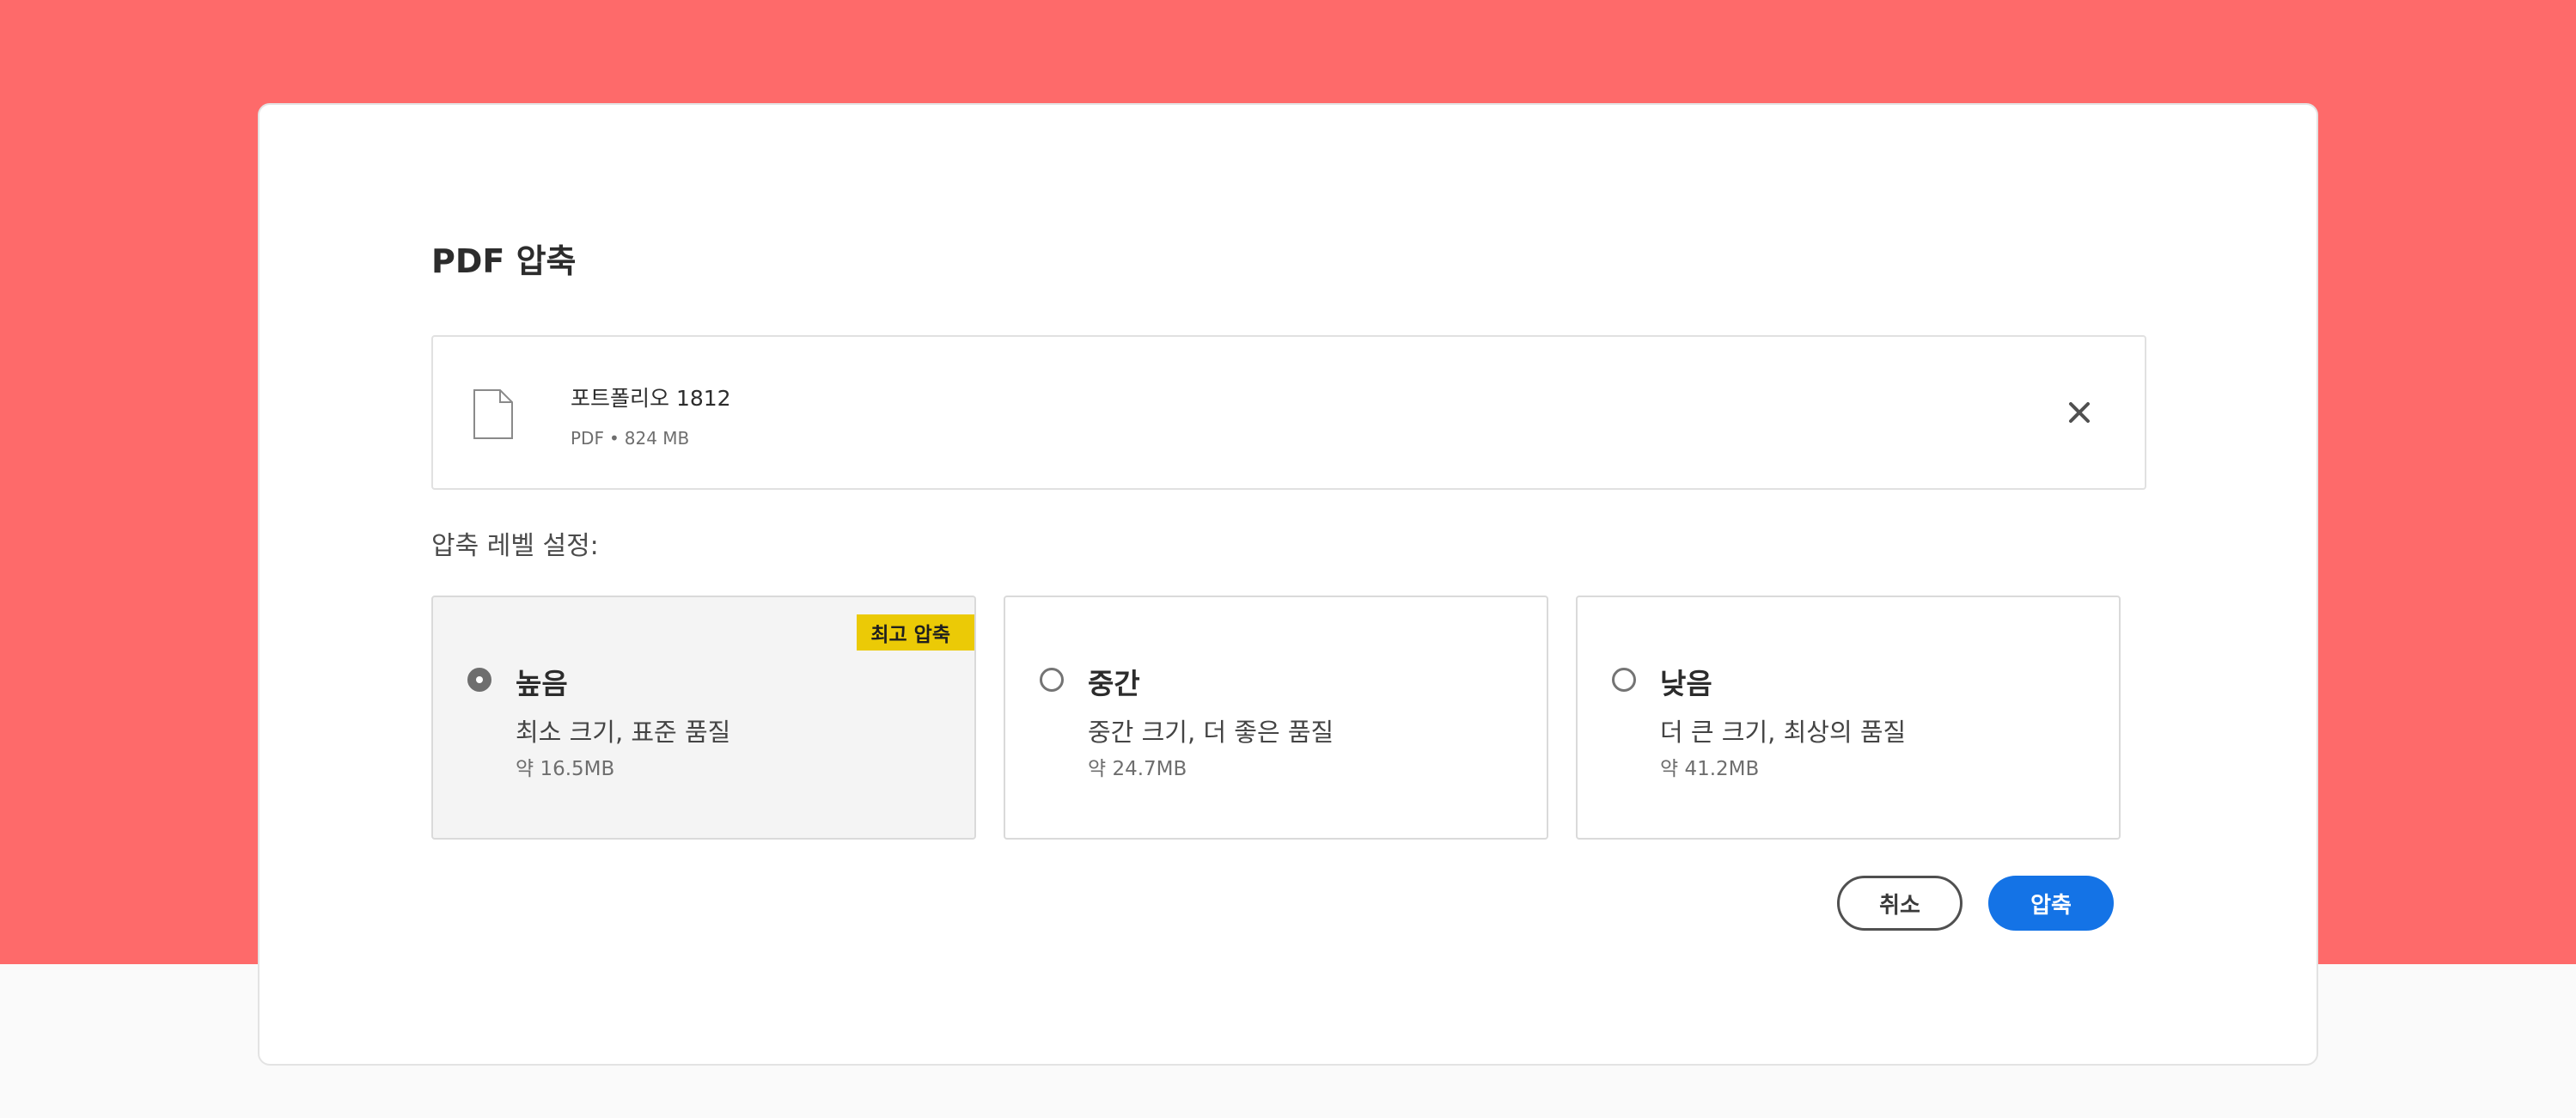 The image size is (2576, 1118). What do you see at coordinates (504, 261) in the screenshot?
I see `dialog-title: PDF 압축` at bounding box center [504, 261].